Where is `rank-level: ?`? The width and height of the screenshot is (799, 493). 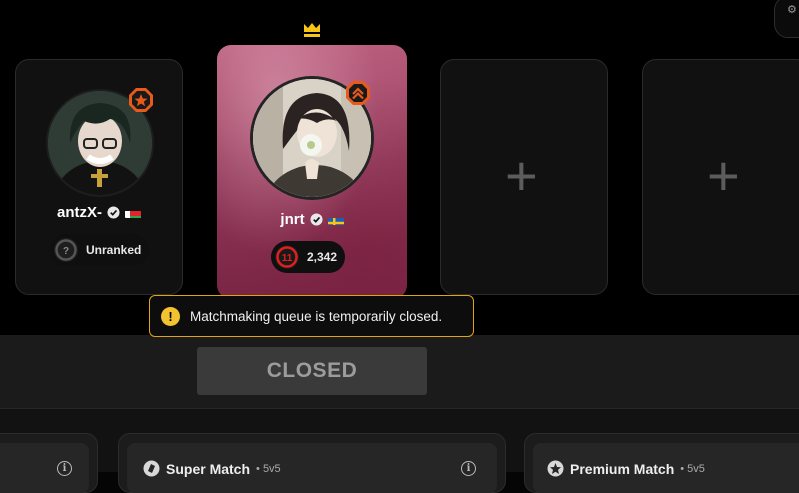 rank-level: ? is located at coordinates (66, 251).